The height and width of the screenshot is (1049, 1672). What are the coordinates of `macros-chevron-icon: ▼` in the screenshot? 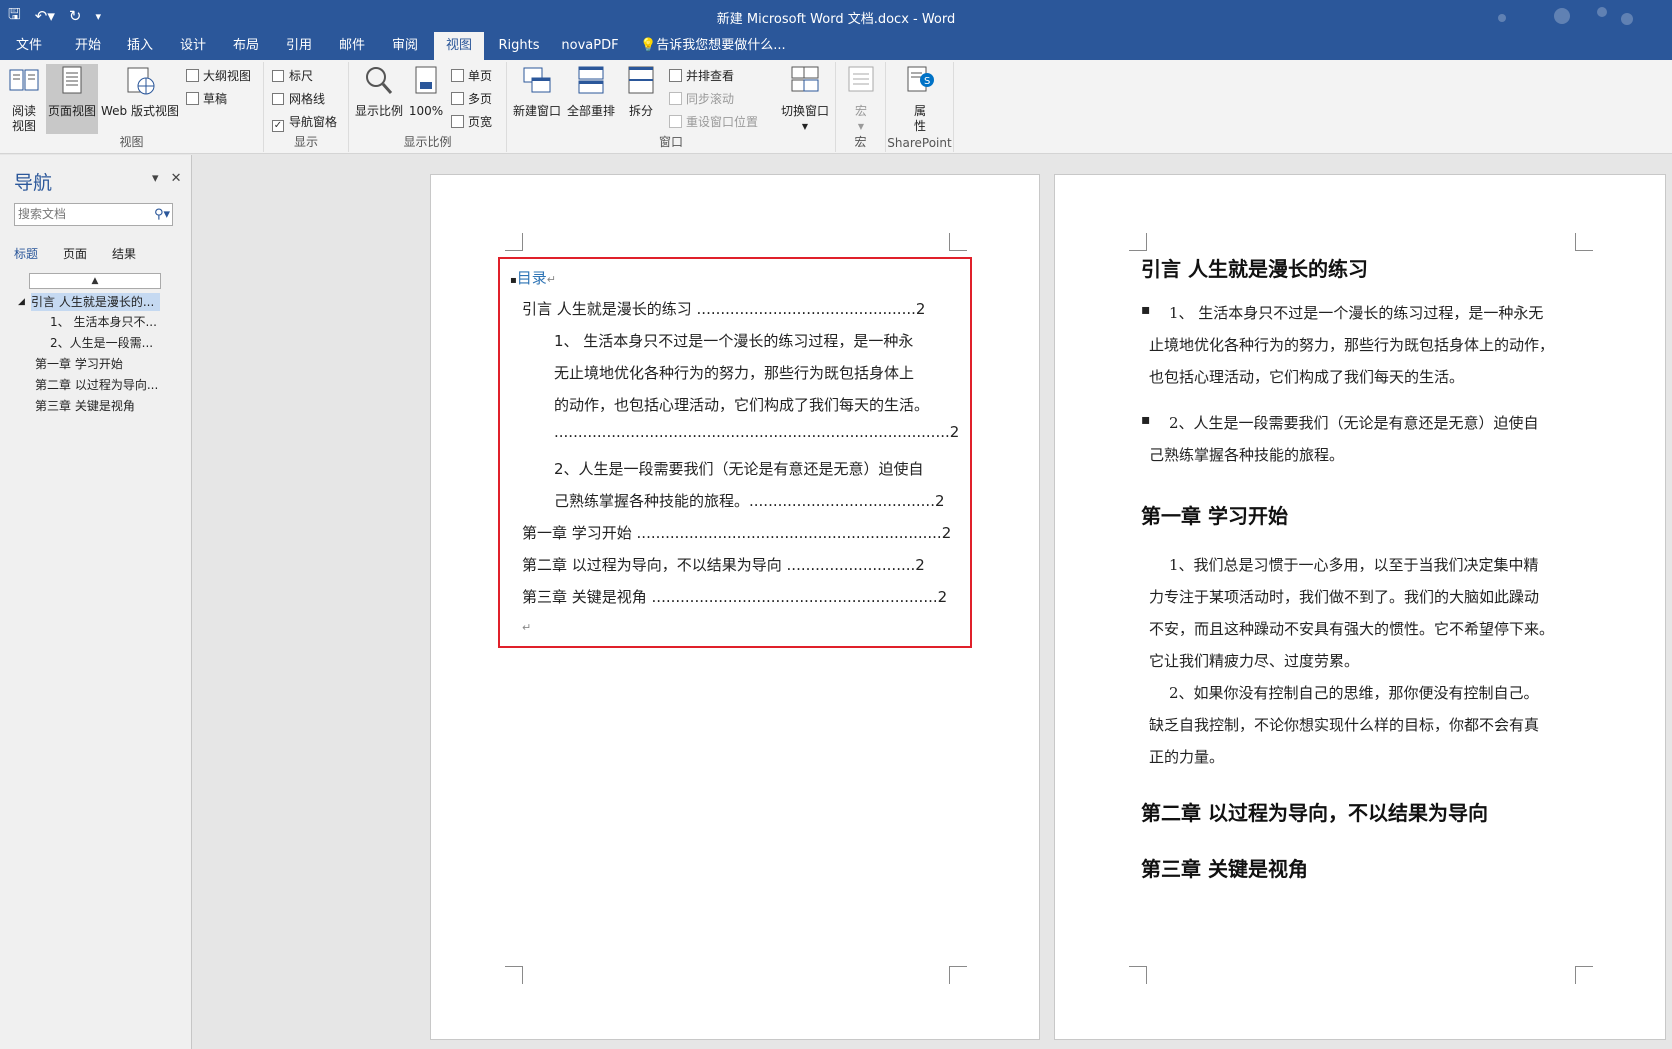 It's located at (861, 126).